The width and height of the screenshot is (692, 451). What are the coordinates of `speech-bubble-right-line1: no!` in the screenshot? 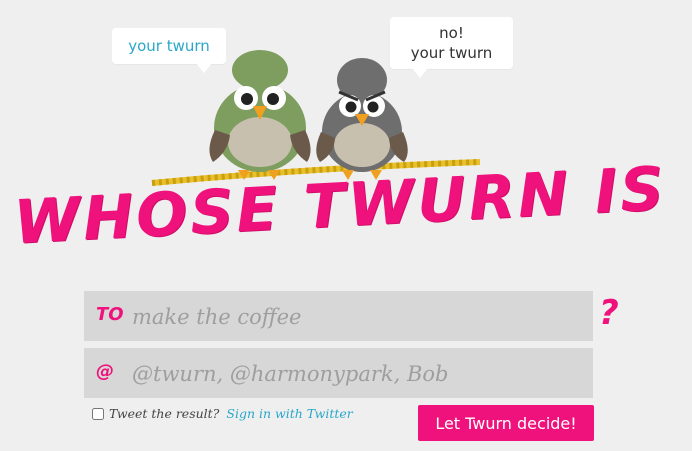 It's located at (451, 33).